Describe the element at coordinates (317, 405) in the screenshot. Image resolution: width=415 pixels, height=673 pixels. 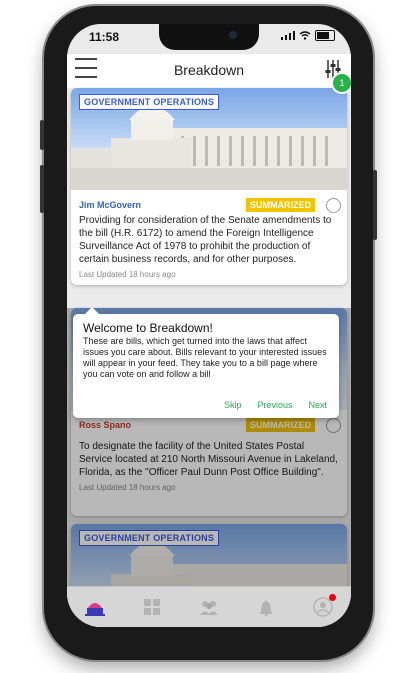
I see `next-button: Next` at that location.